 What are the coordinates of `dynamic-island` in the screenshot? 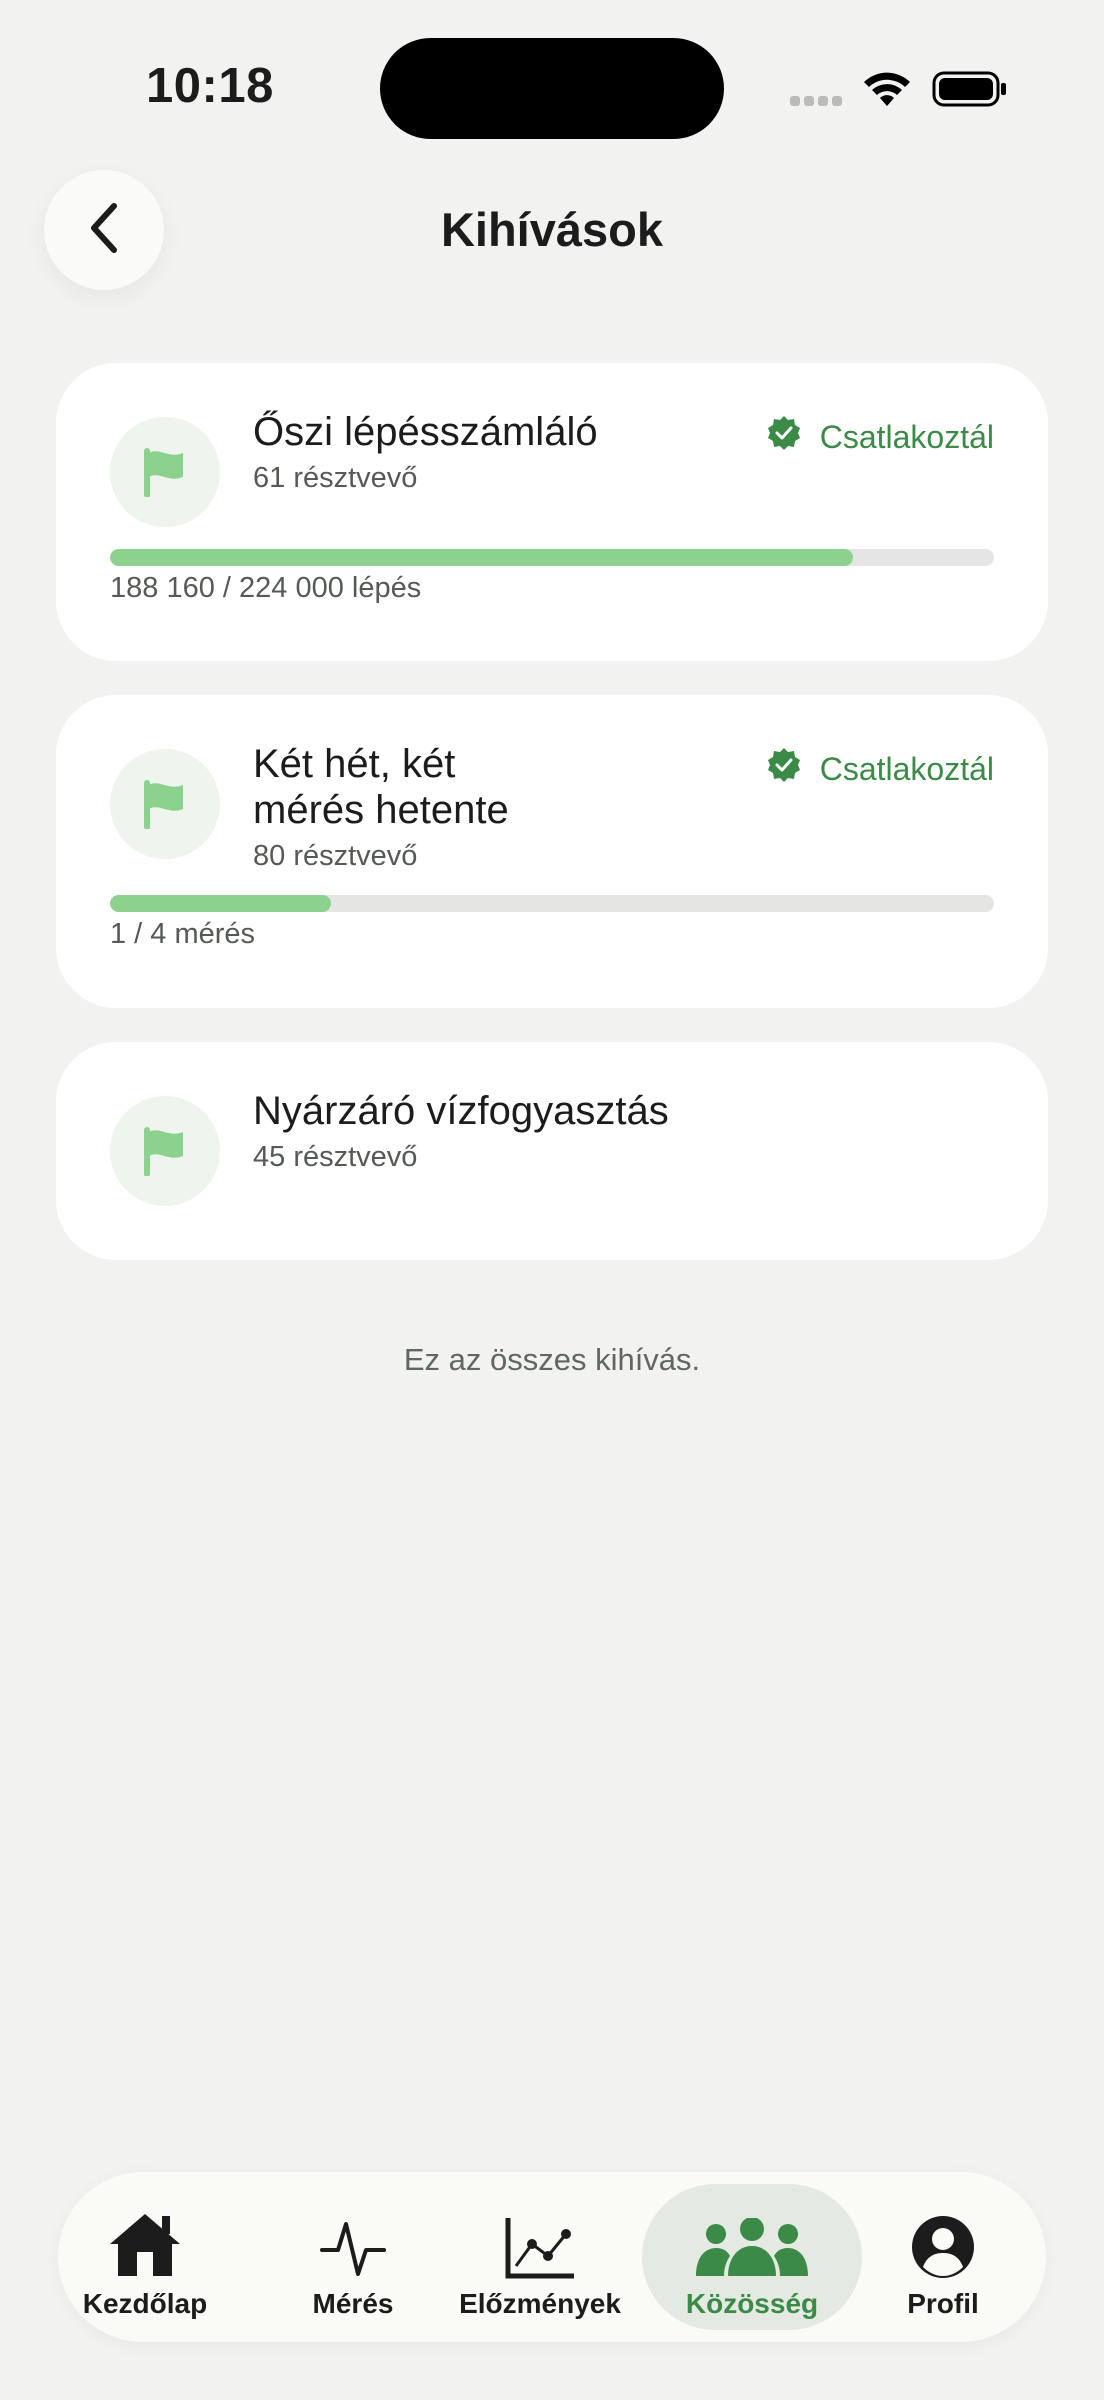 It's located at (552, 88).